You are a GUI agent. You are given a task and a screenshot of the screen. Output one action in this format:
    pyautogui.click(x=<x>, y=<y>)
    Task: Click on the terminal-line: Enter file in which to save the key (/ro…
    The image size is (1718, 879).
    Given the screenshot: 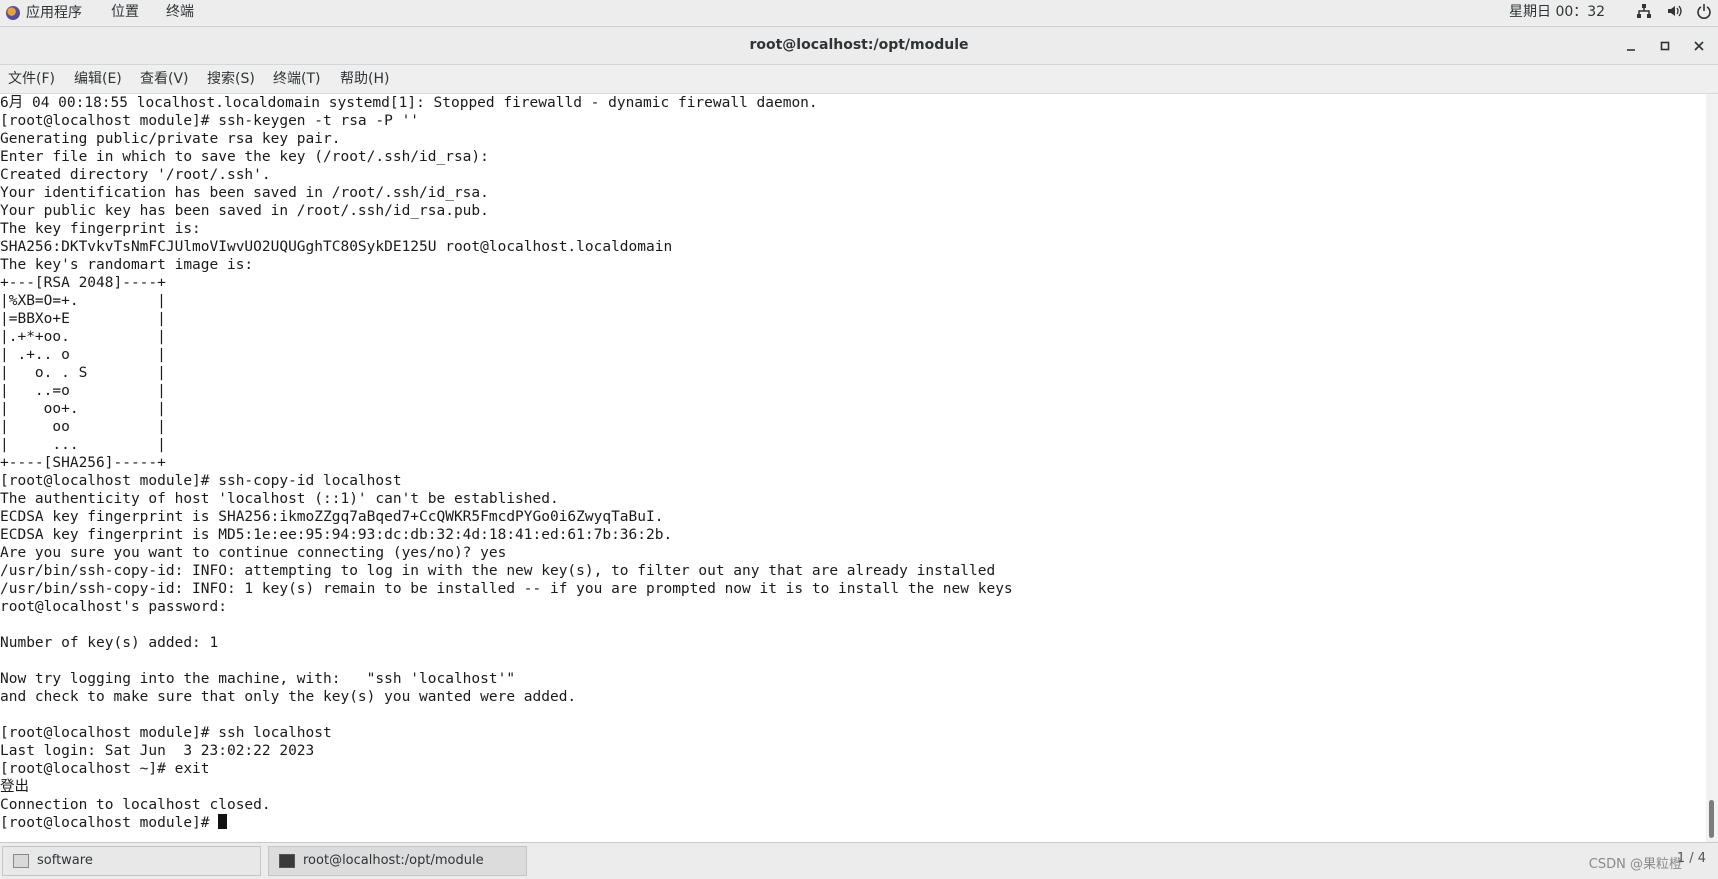 What is the action you would take?
    pyautogui.click(x=244, y=157)
    